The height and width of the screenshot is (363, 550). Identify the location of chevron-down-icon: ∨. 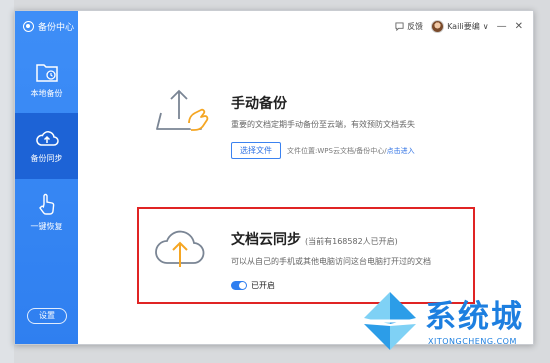
(485, 26).